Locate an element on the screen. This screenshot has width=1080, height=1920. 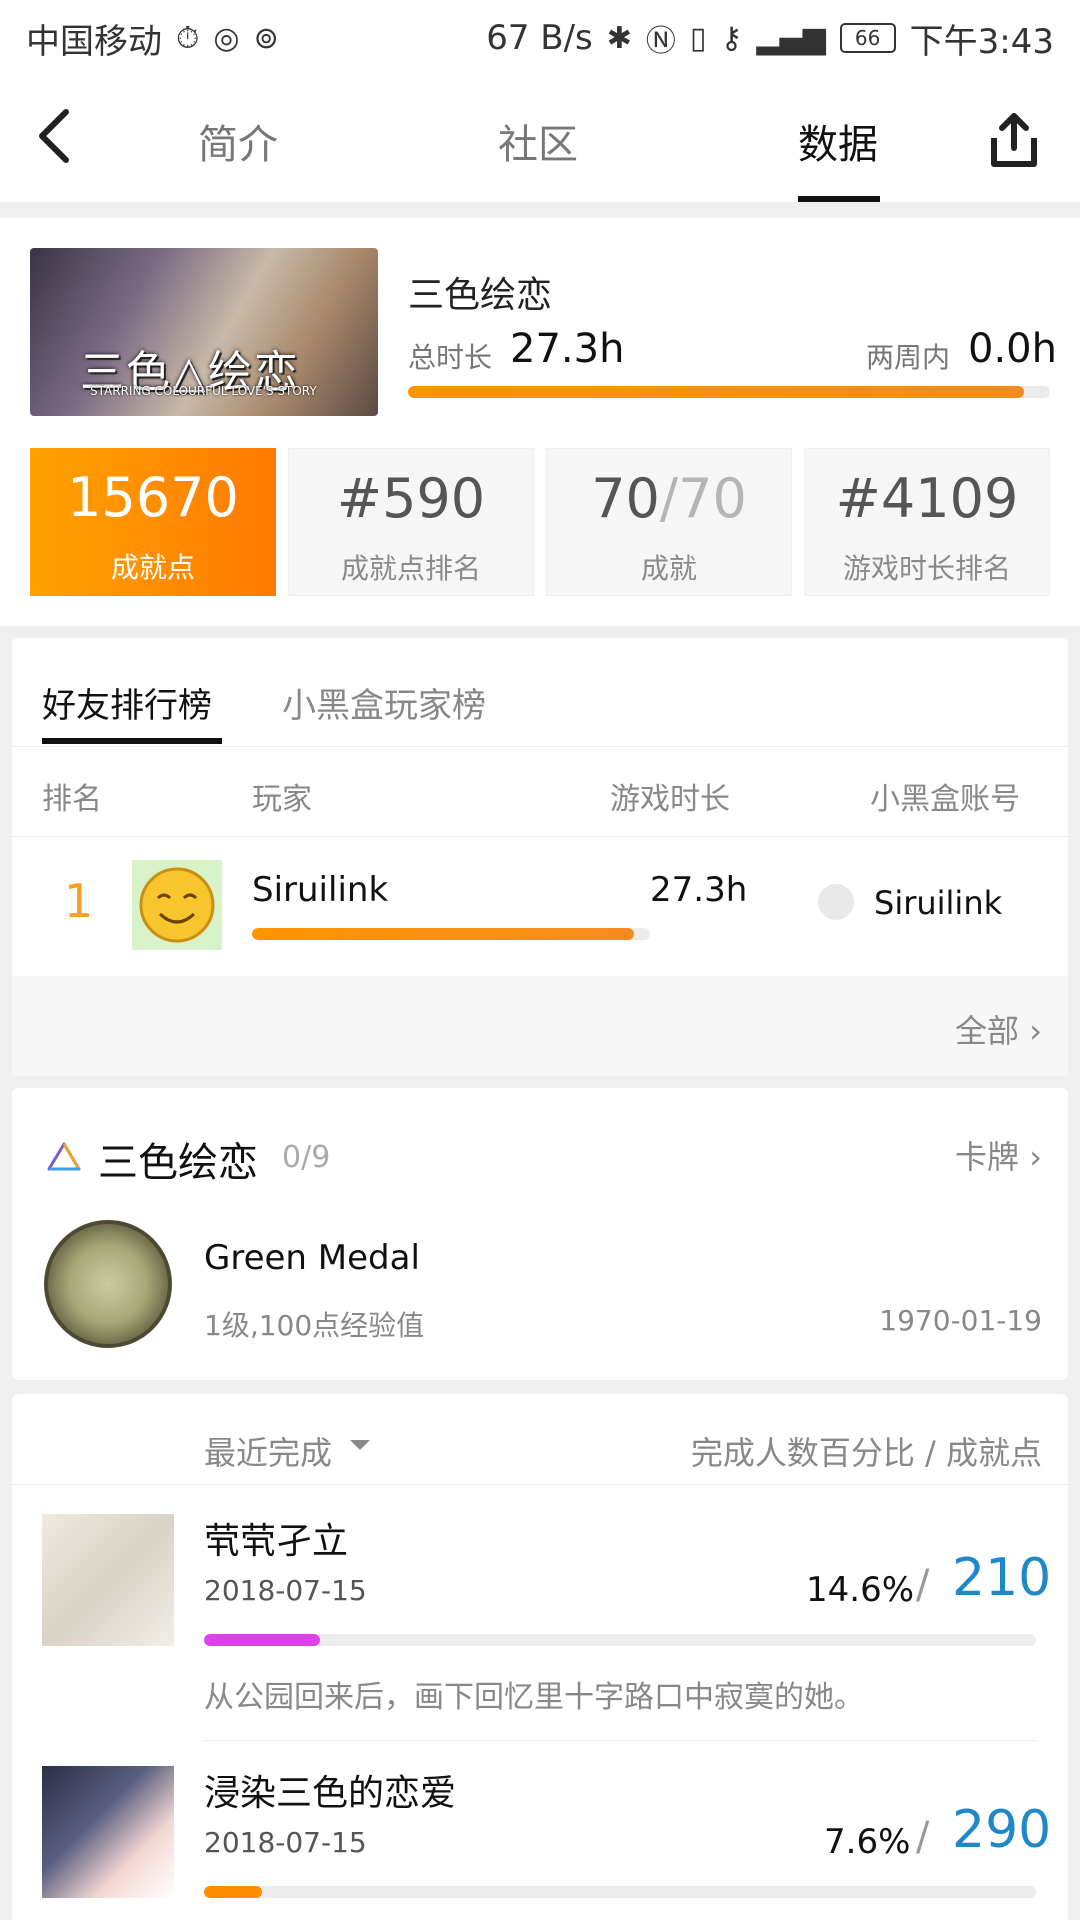
player-name: Siruilink is located at coordinates (320, 890).